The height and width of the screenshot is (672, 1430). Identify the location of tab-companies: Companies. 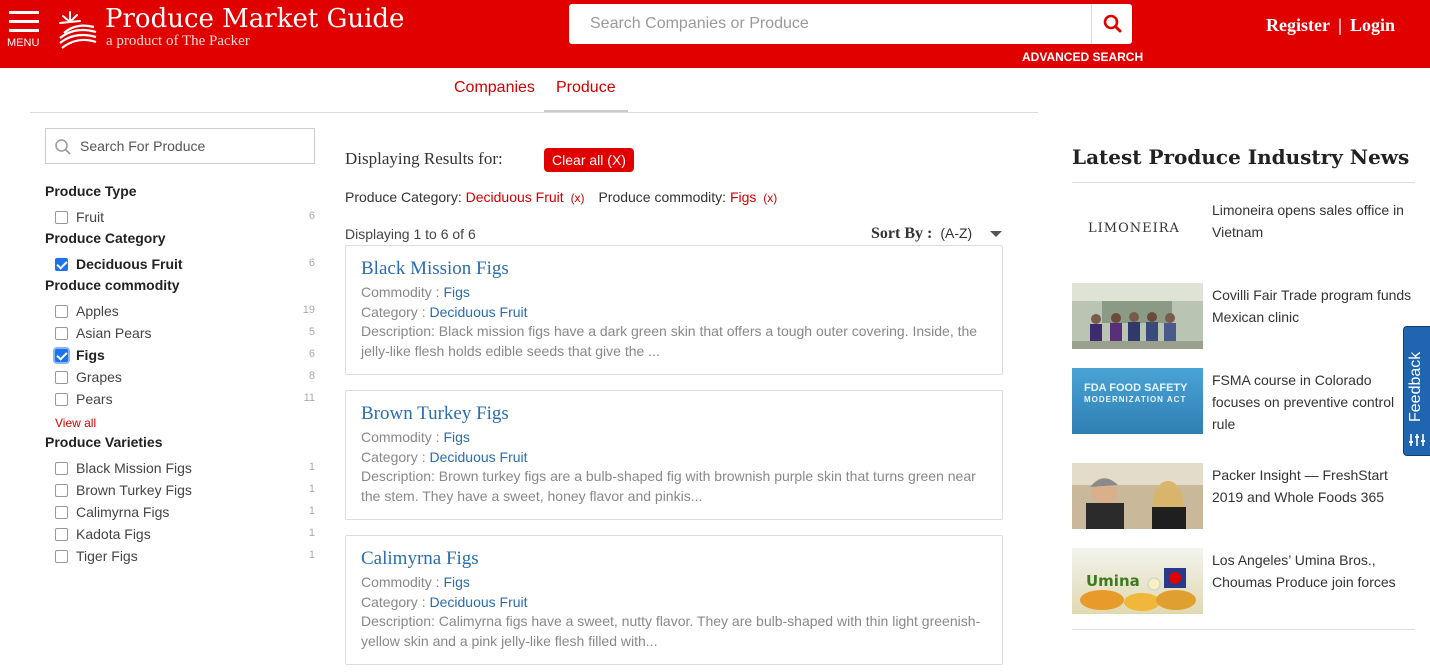
(494, 96).